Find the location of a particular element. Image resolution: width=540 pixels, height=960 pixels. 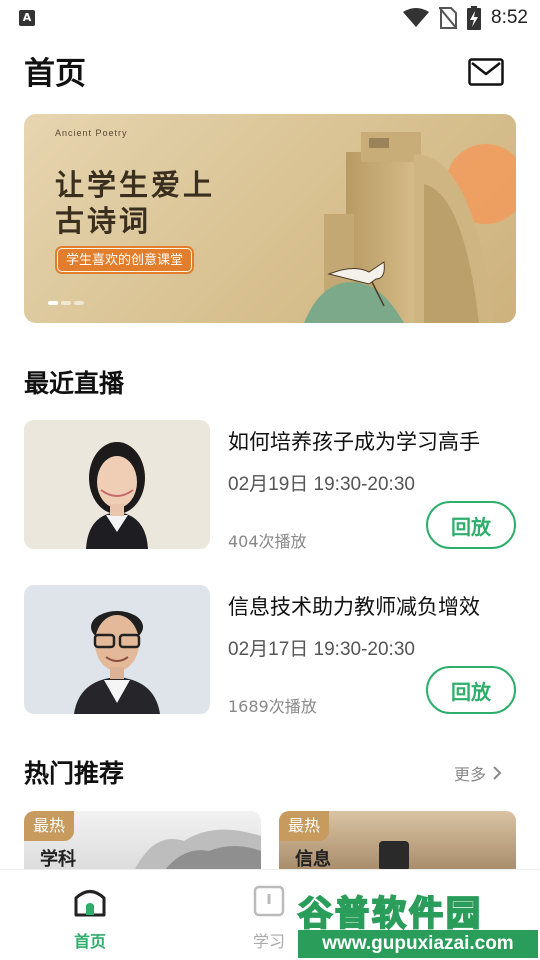

mail-button is located at coordinates (486, 72).